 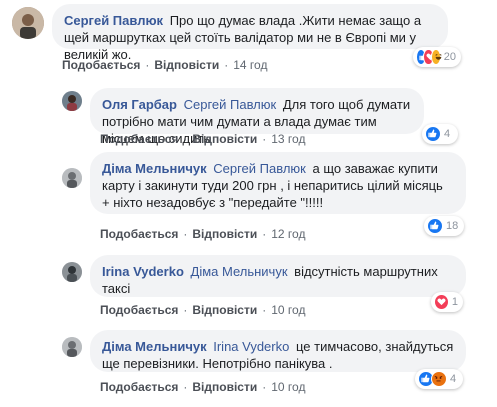 I want to click on comment-author: Сергей Павлюк, so click(x=113, y=20).